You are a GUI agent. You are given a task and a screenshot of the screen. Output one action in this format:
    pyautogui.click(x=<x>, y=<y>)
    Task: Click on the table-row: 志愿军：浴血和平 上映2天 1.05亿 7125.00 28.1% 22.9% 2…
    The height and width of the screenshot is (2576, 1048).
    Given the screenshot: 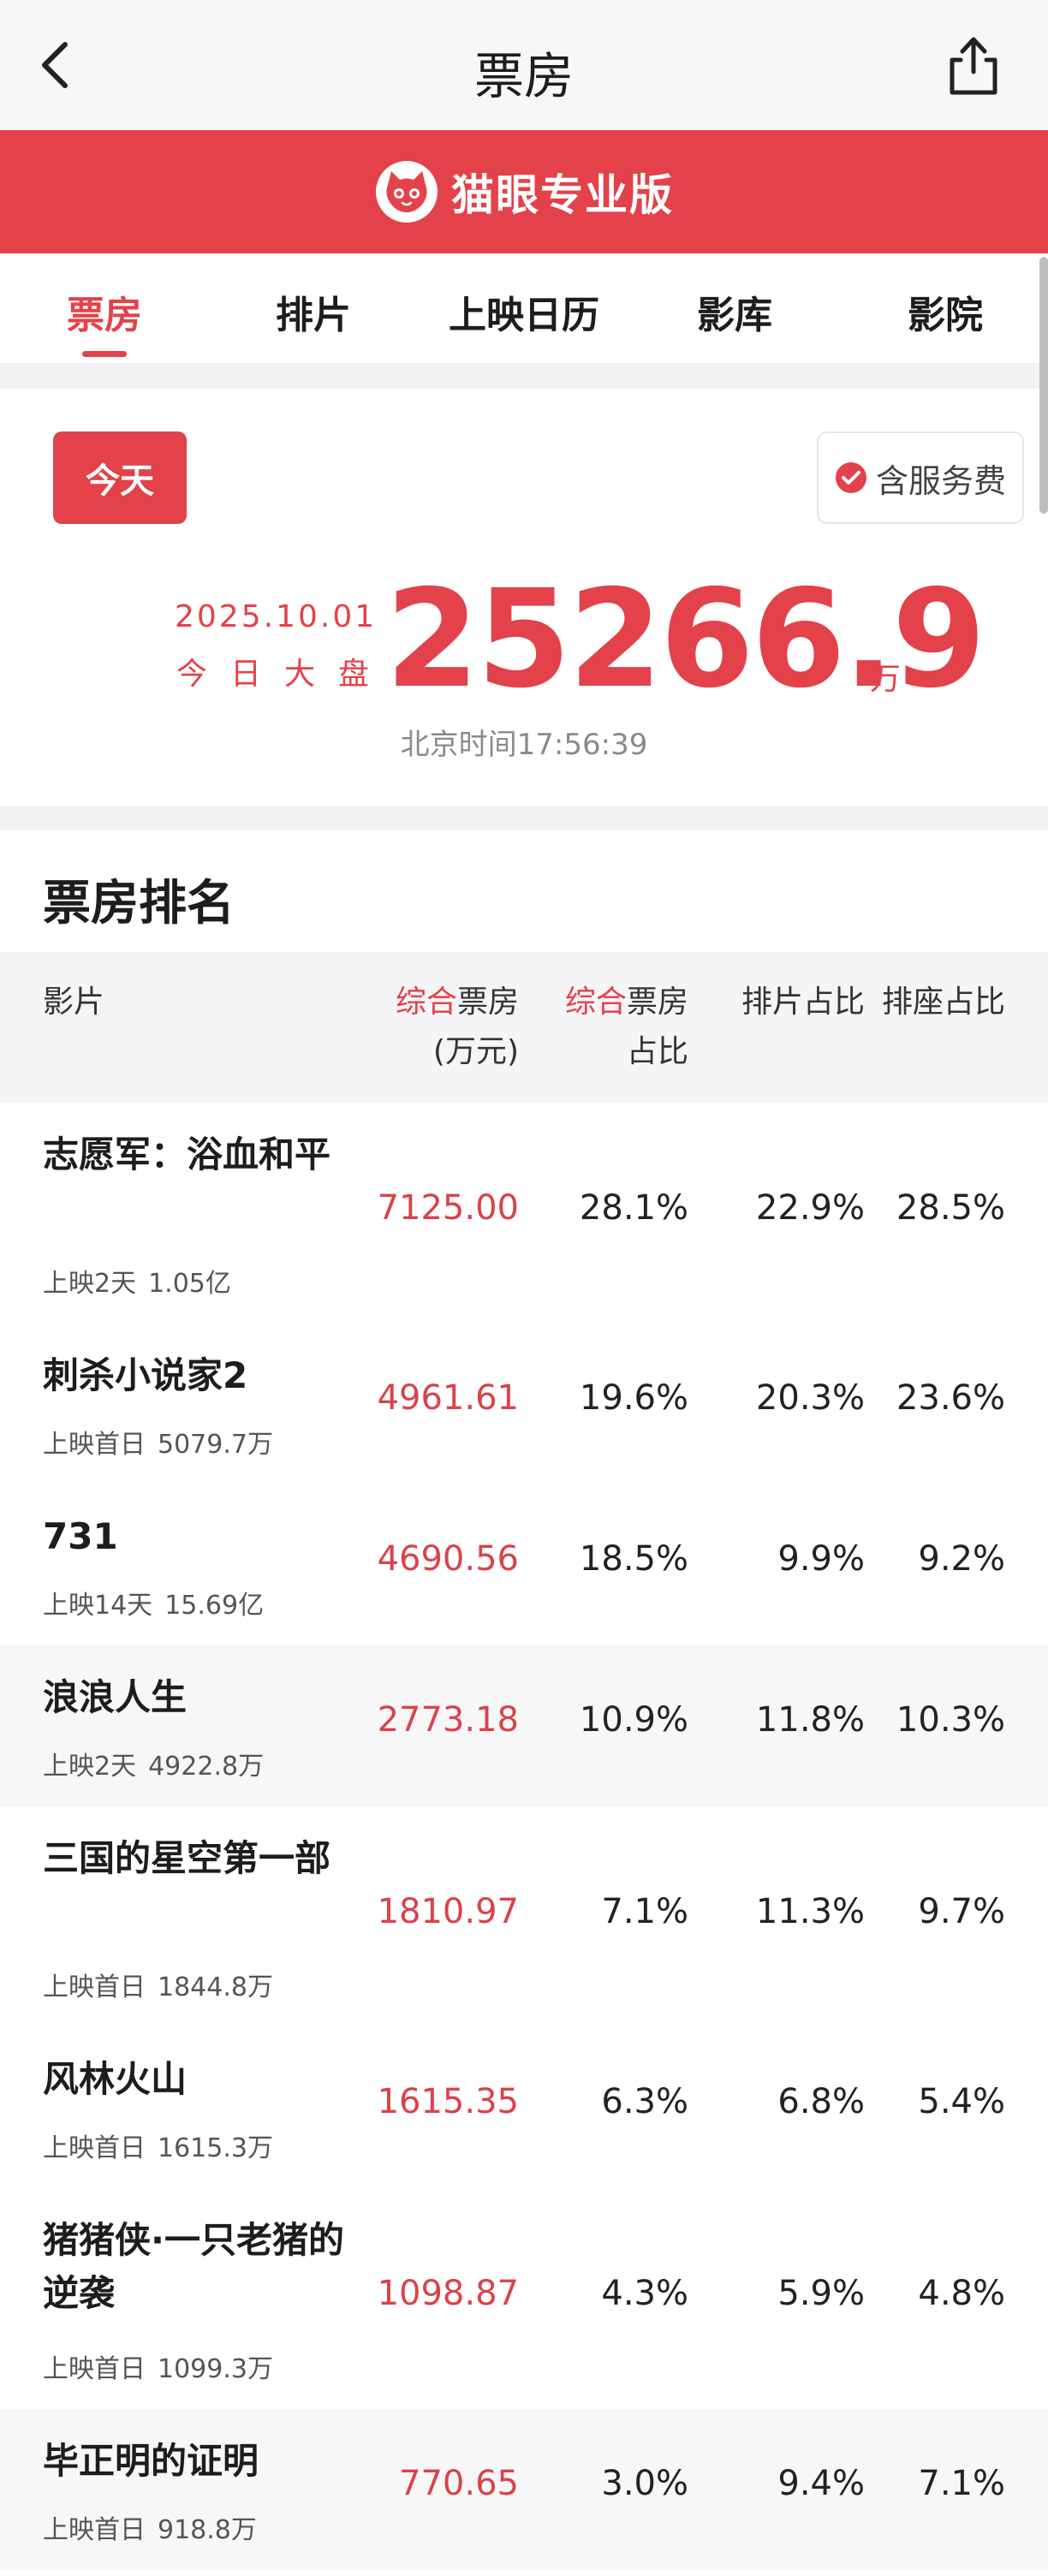 What is the action you would take?
    pyautogui.click(x=524, y=1213)
    